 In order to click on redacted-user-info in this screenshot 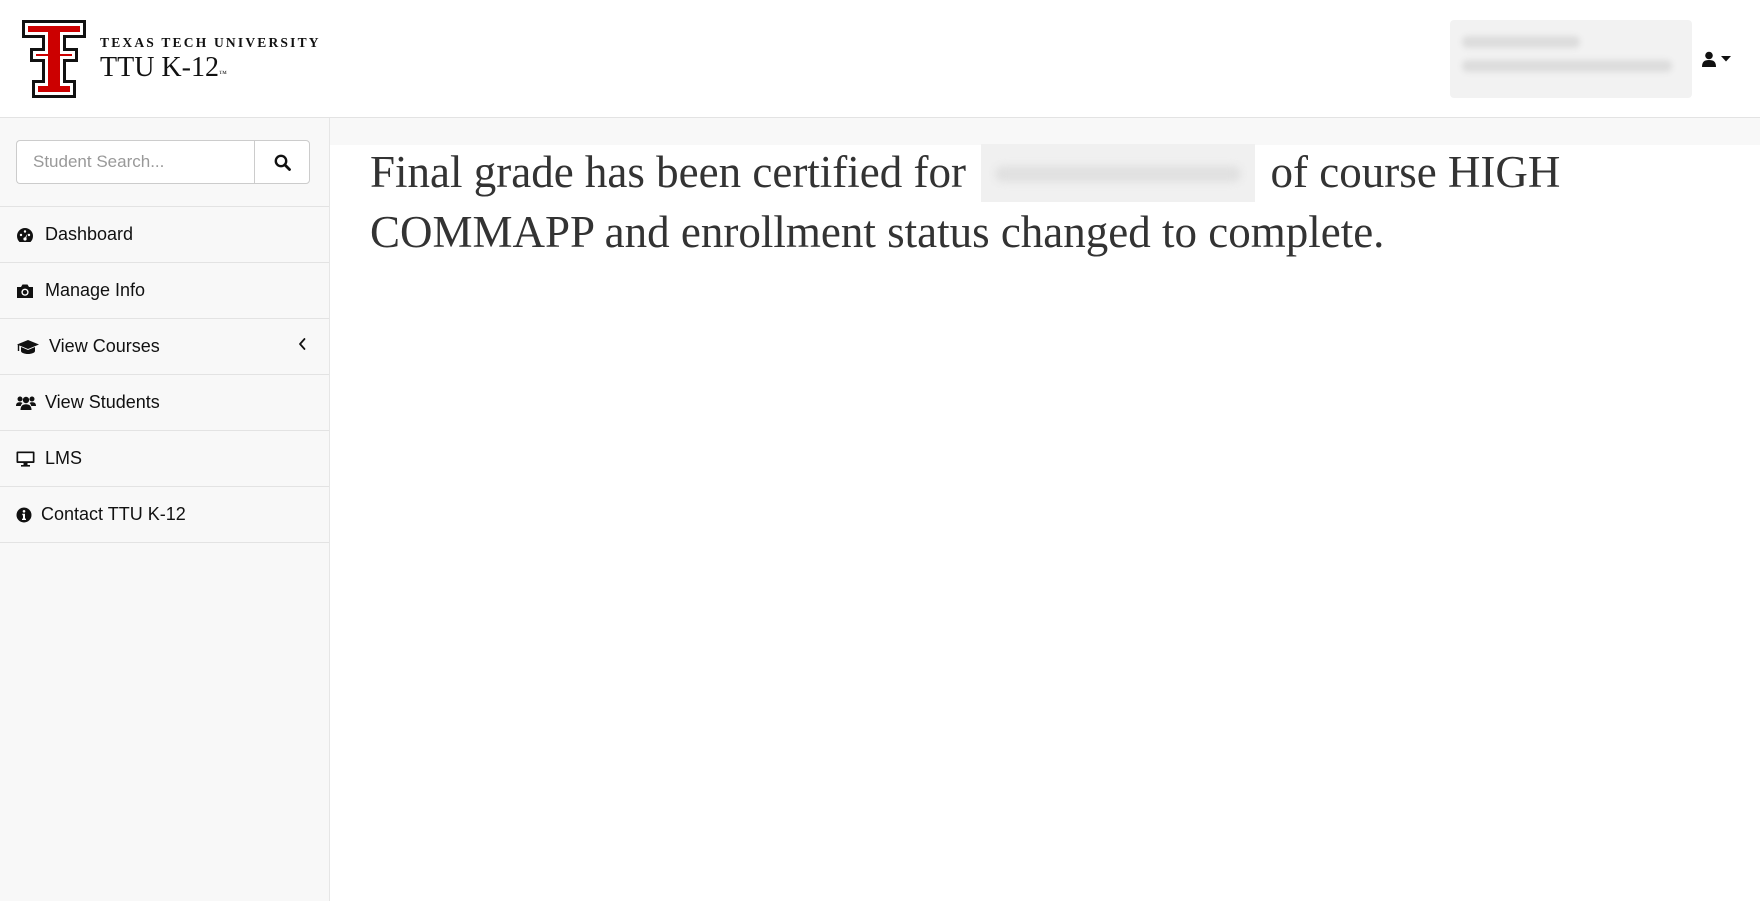, I will do `click(1571, 59)`.